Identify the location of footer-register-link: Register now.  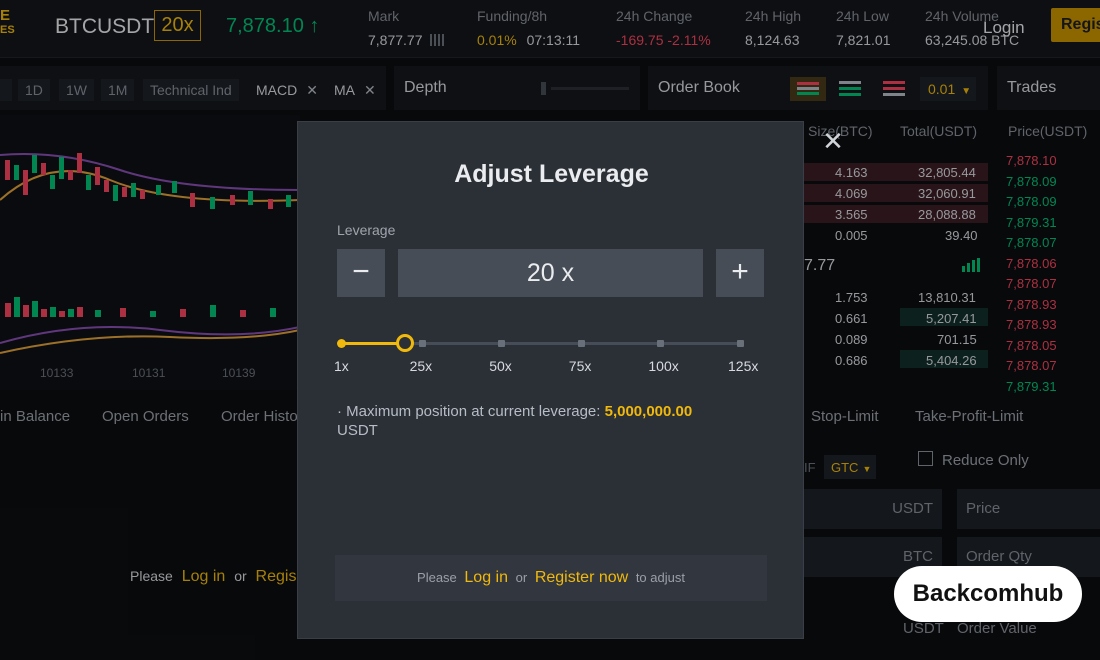
(581, 577).